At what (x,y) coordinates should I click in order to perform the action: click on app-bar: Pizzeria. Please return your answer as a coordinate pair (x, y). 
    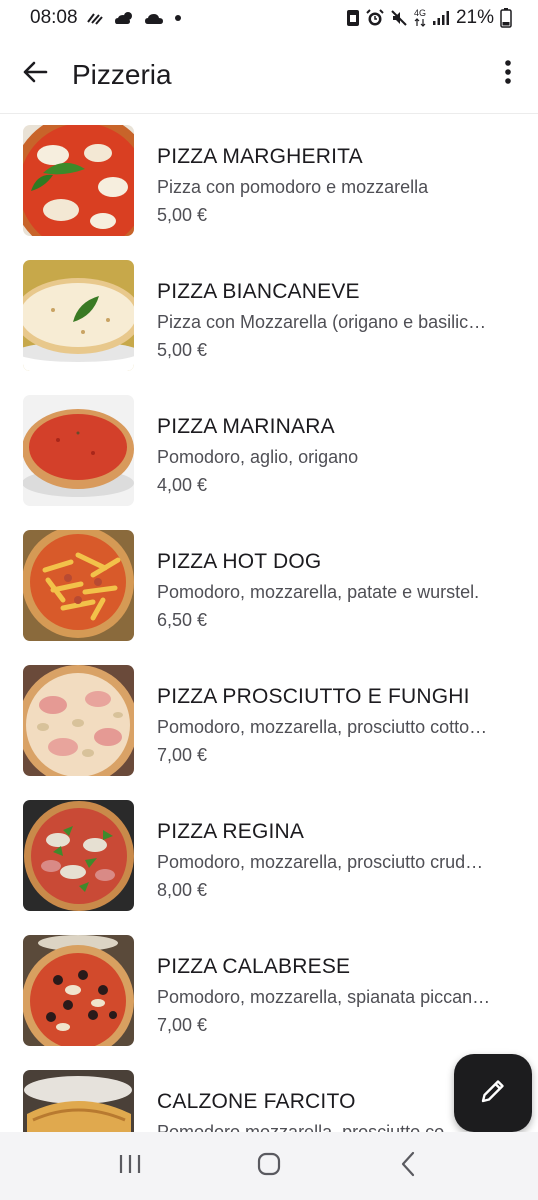
    Looking at the image, I should click on (269, 75).